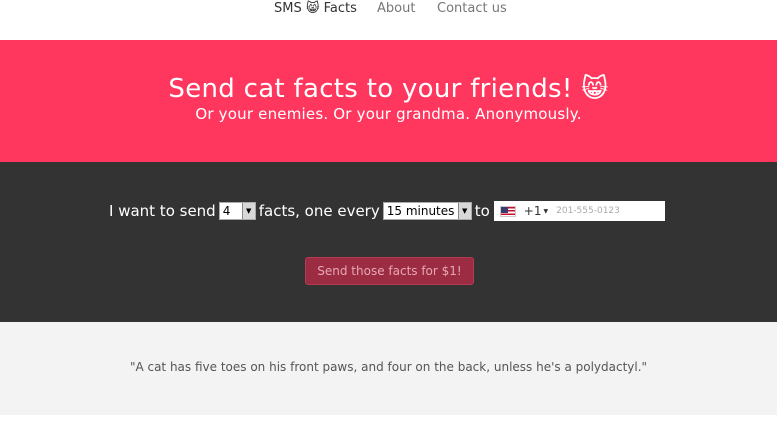 The width and height of the screenshot is (777, 423). I want to click on intro-text: I want to send, so click(162, 211).